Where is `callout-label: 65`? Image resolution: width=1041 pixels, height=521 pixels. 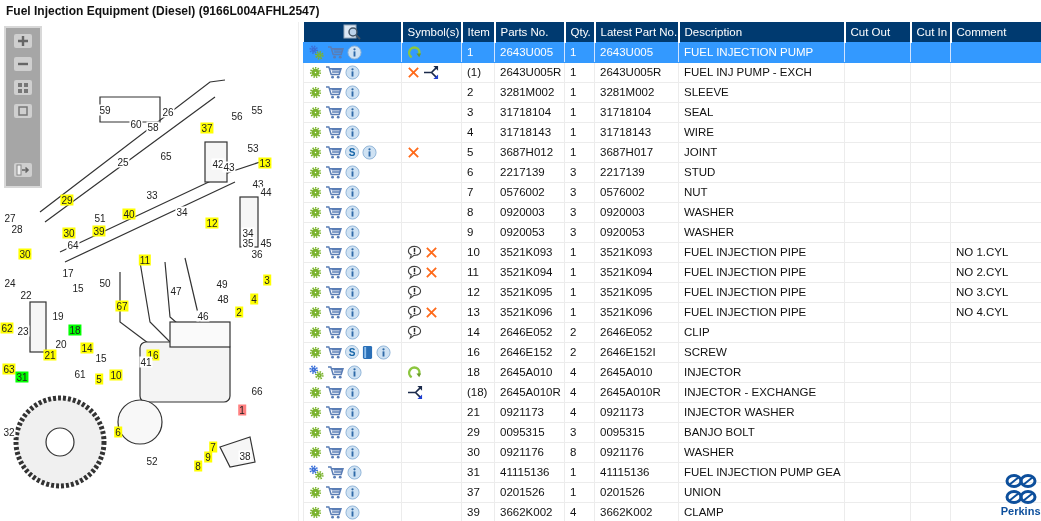 callout-label: 65 is located at coordinates (166, 156).